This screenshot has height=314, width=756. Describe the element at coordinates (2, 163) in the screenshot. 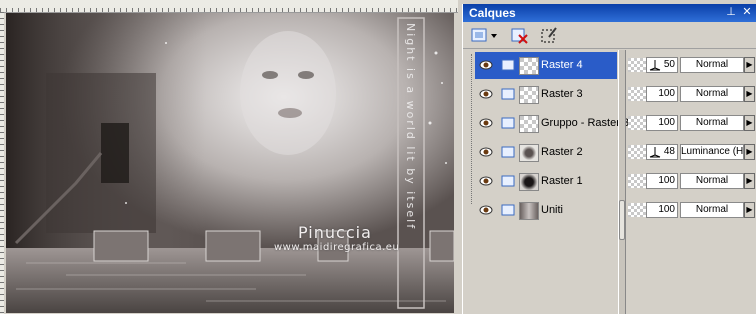

I see `vertical-ruler` at that location.